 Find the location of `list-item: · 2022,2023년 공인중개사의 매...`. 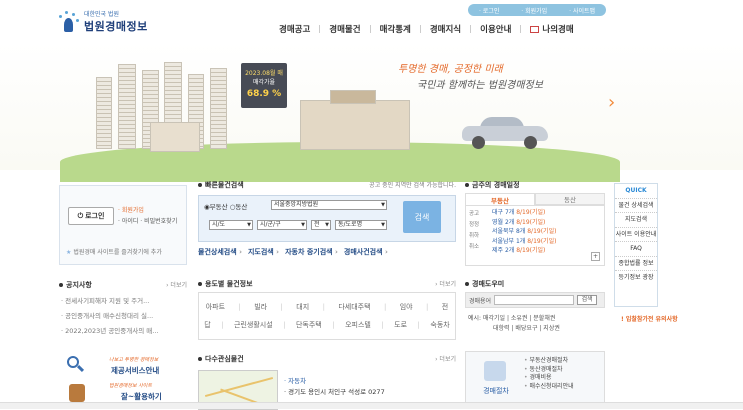

list-item: · 2022,2023년 공인중개사의 매... is located at coordinates (123, 331).